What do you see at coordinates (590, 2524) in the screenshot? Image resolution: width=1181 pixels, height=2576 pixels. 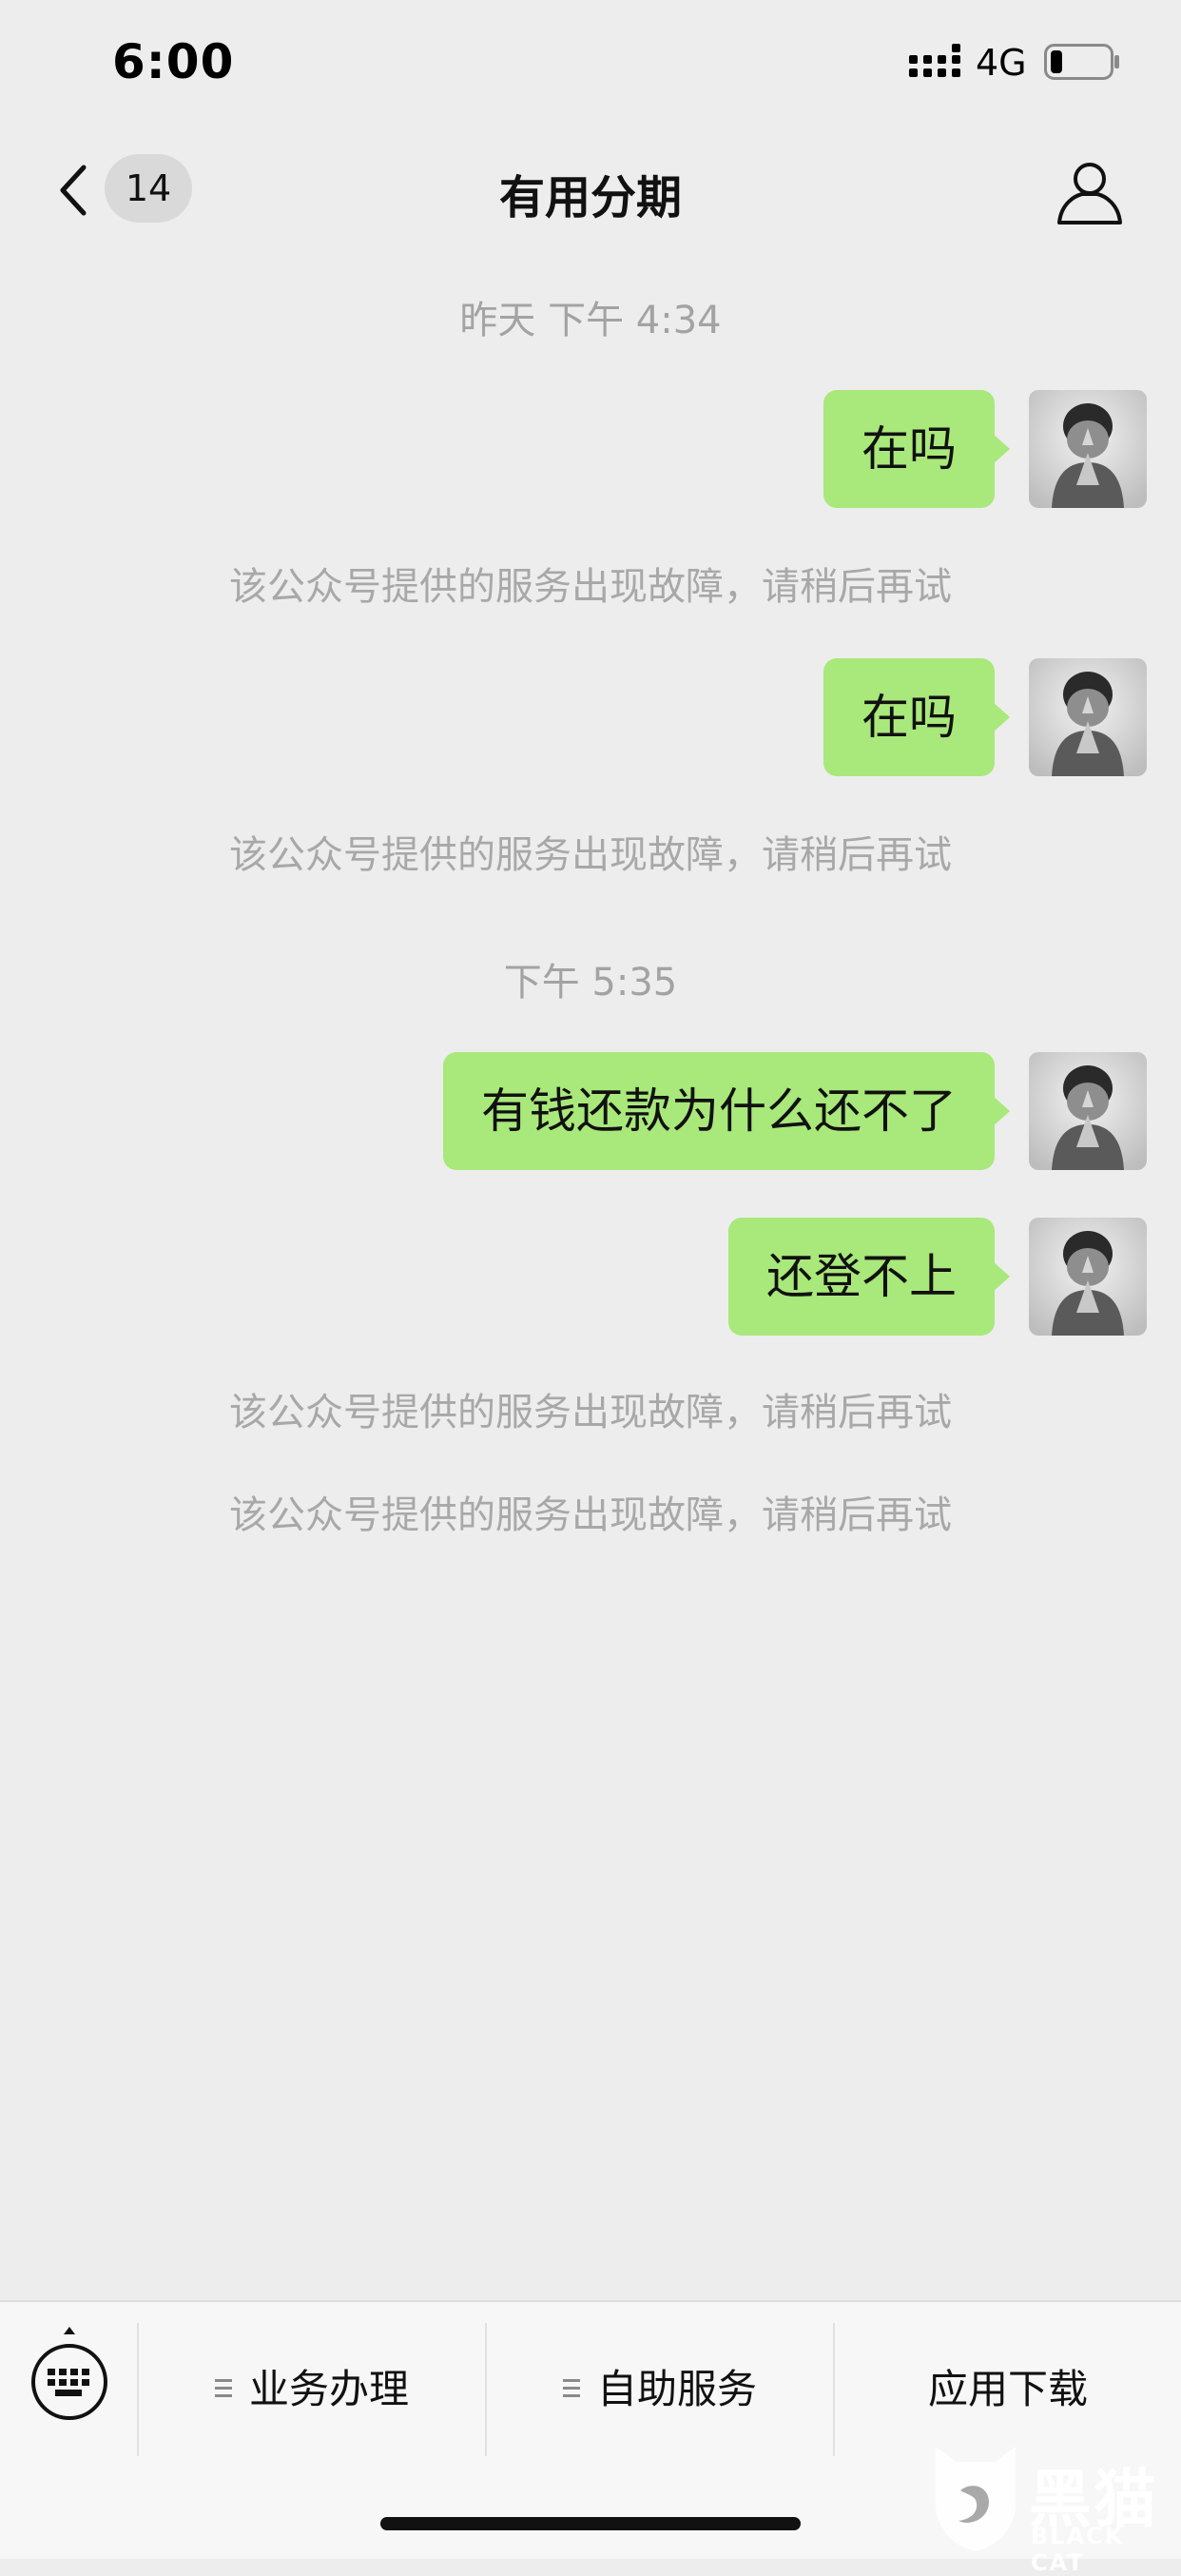 I see `home-indicator` at bounding box center [590, 2524].